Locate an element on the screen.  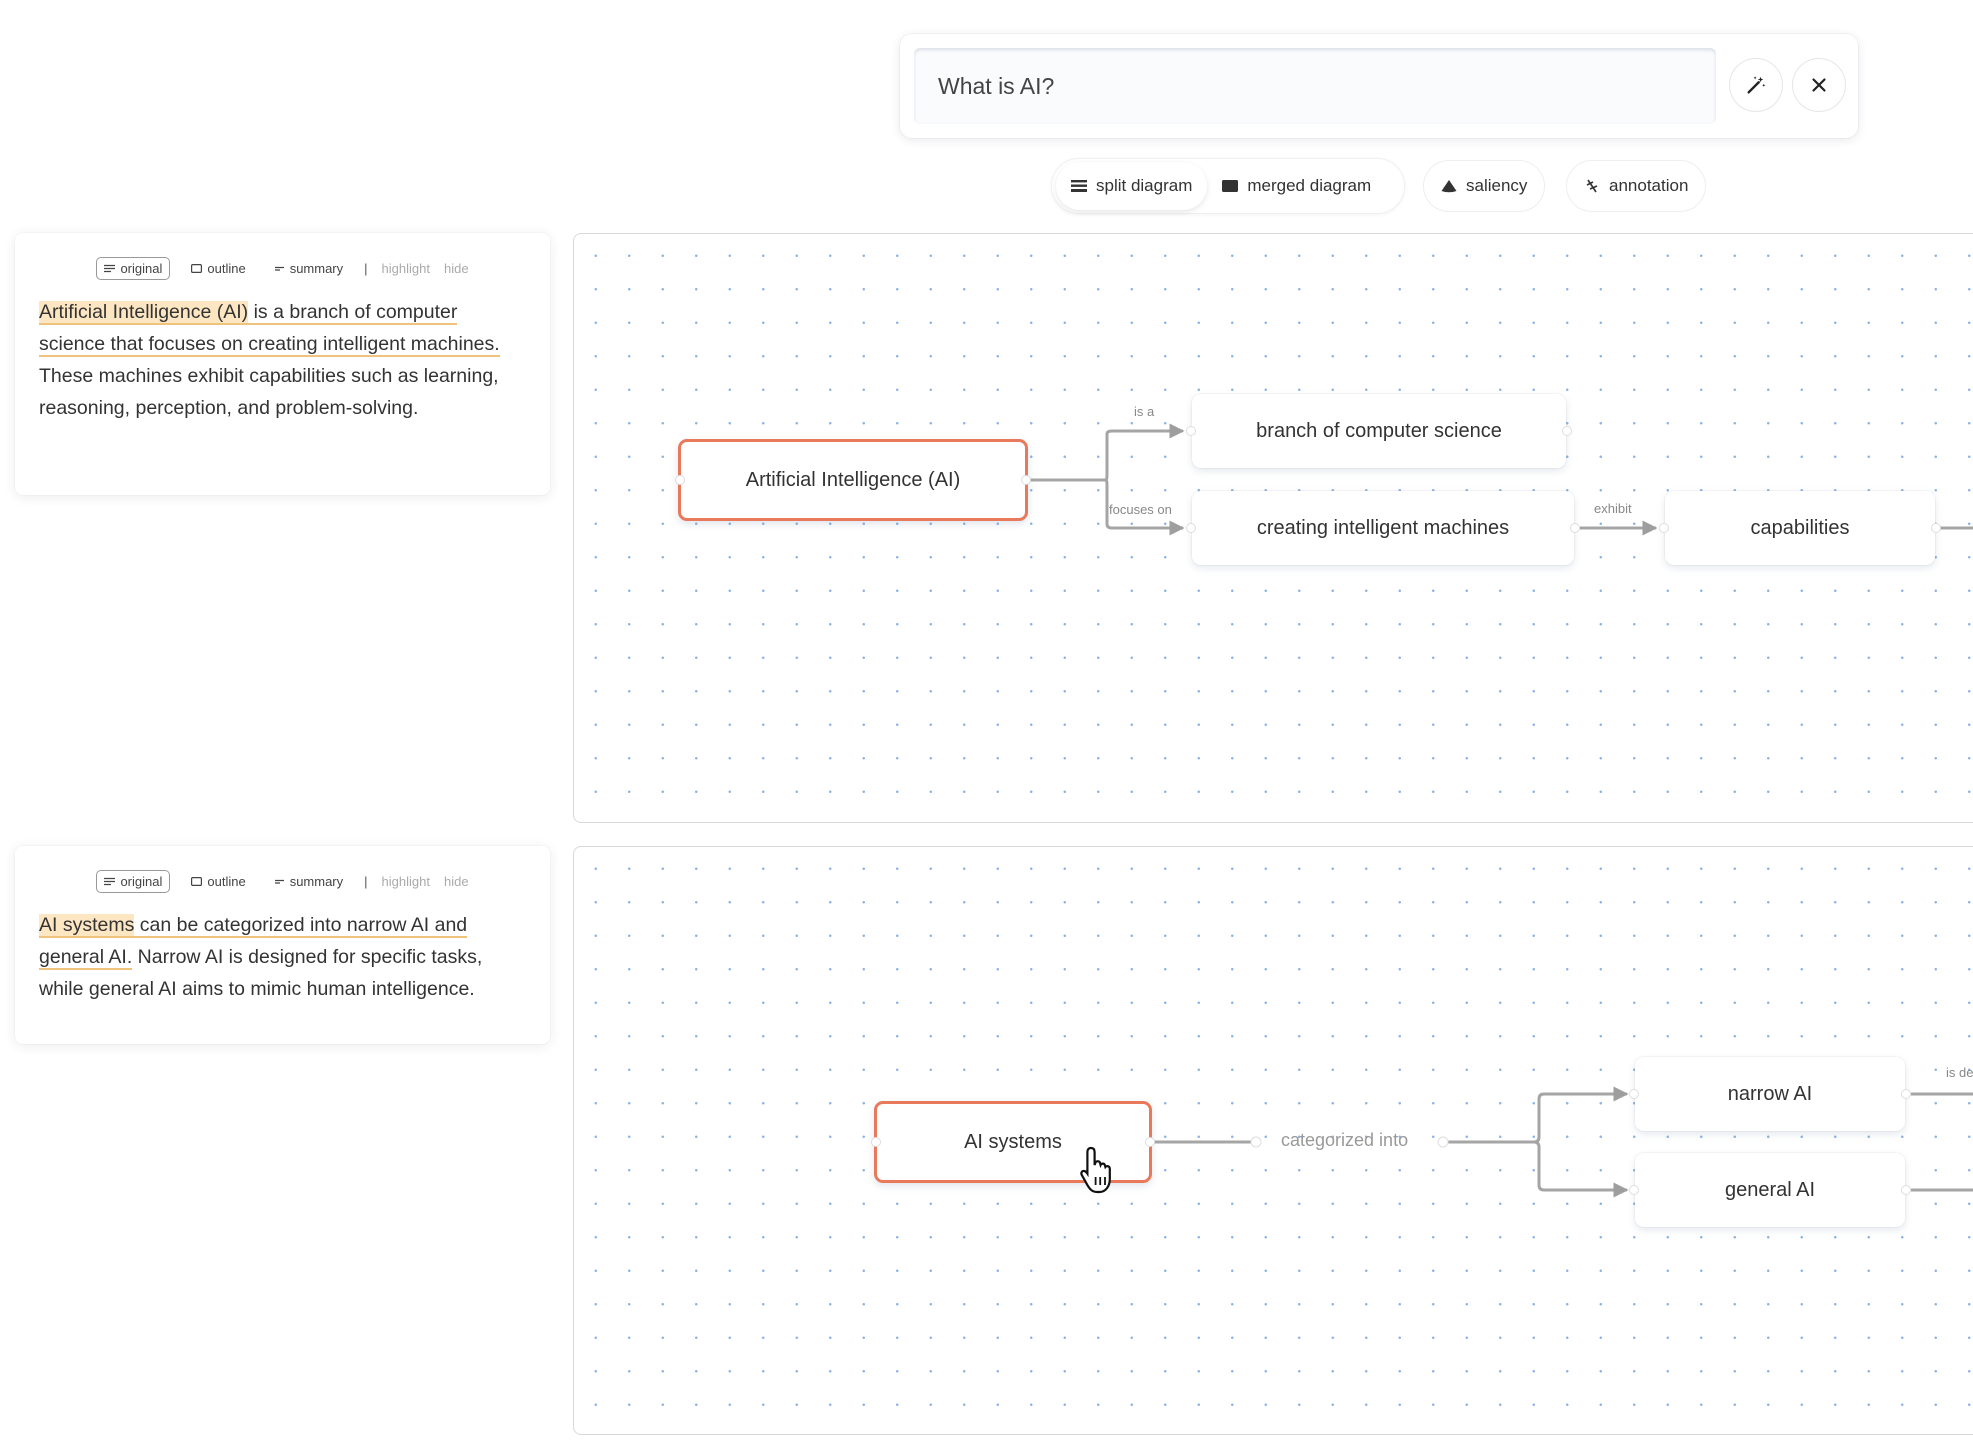
magic-wand-icon is located at coordinates (1756, 85).